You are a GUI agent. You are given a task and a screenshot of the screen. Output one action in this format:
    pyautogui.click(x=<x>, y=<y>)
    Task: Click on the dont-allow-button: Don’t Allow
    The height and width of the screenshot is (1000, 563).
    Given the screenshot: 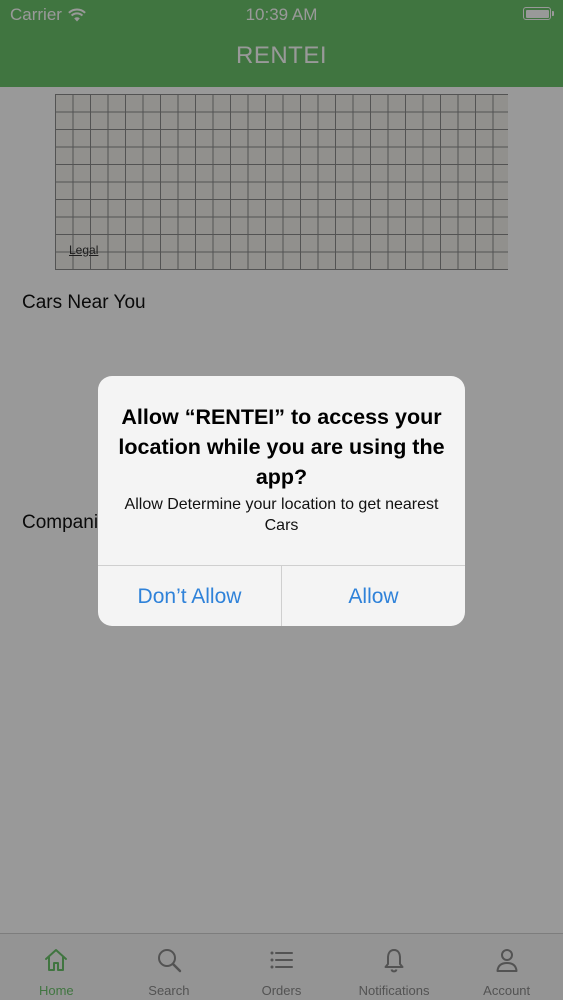 What is the action you would take?
    pyautogui.click(x=189, y=596)
    